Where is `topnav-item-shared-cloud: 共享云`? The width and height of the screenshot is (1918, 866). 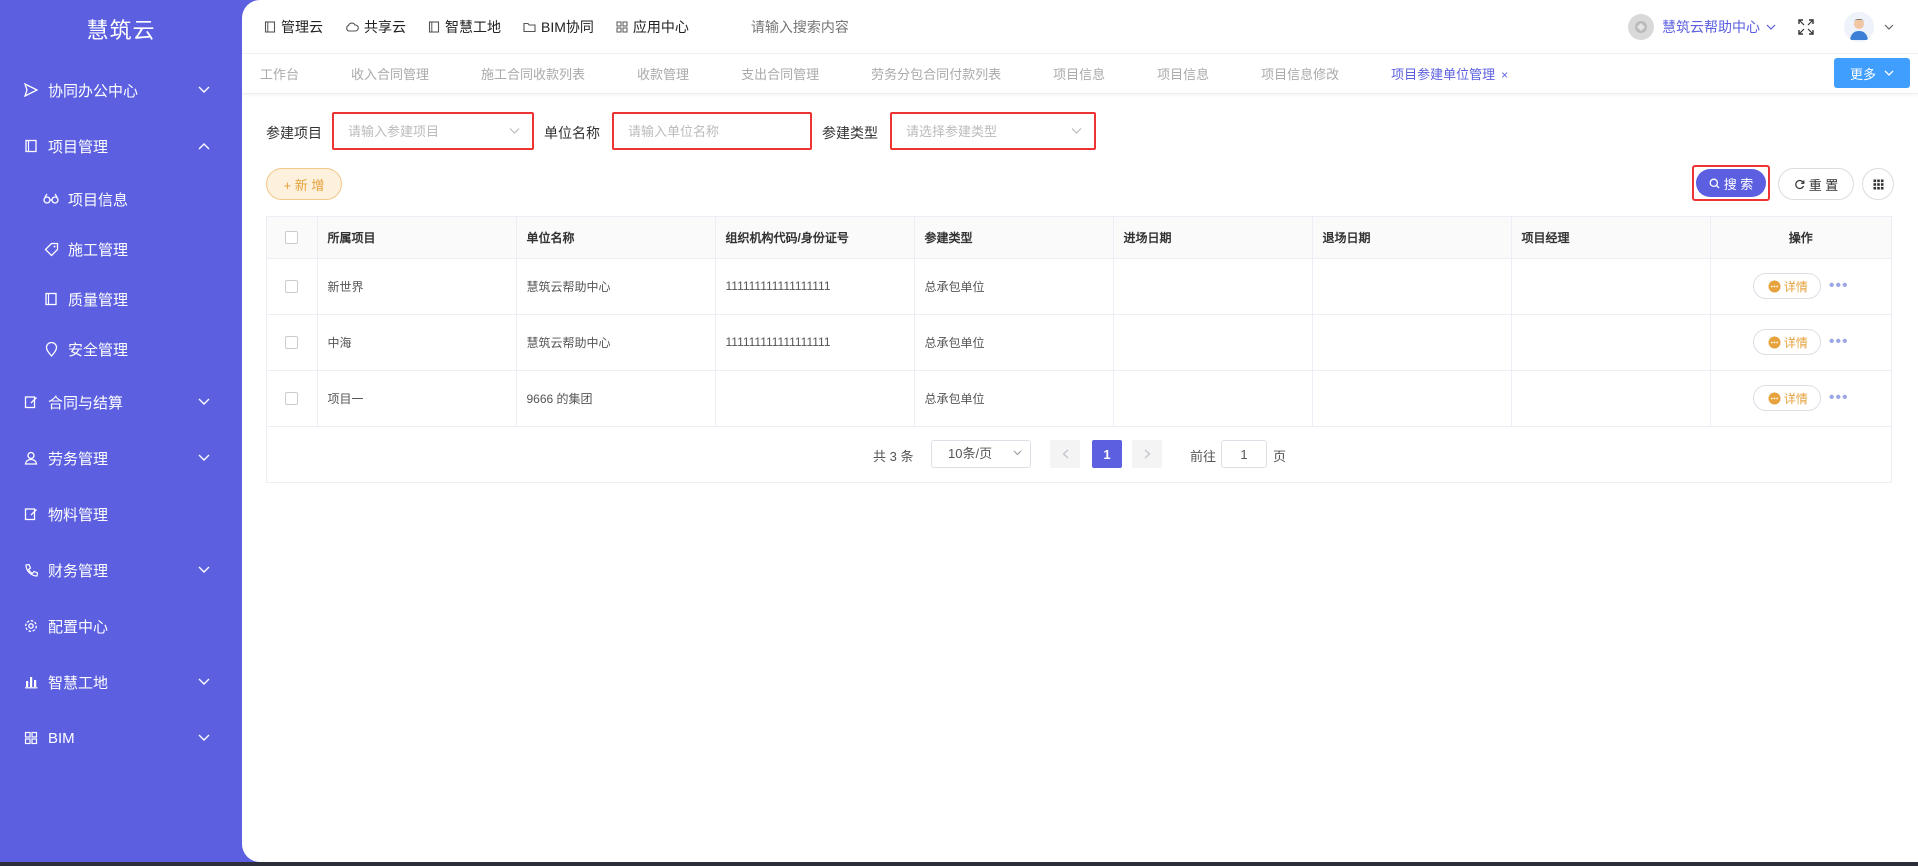
topnav-item-shared-cloud: 共享云 is located at coordinates (375, 27).